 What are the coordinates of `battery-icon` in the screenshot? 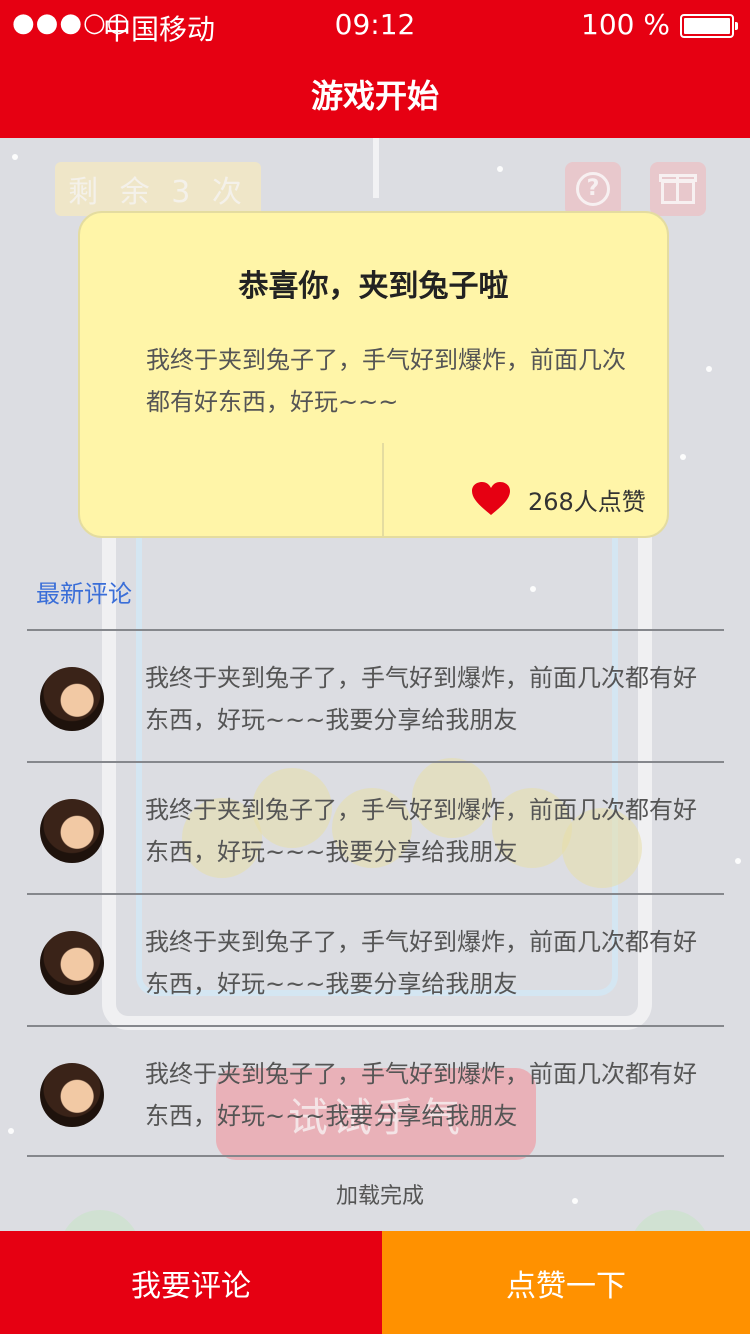 It's located at (709, 26).